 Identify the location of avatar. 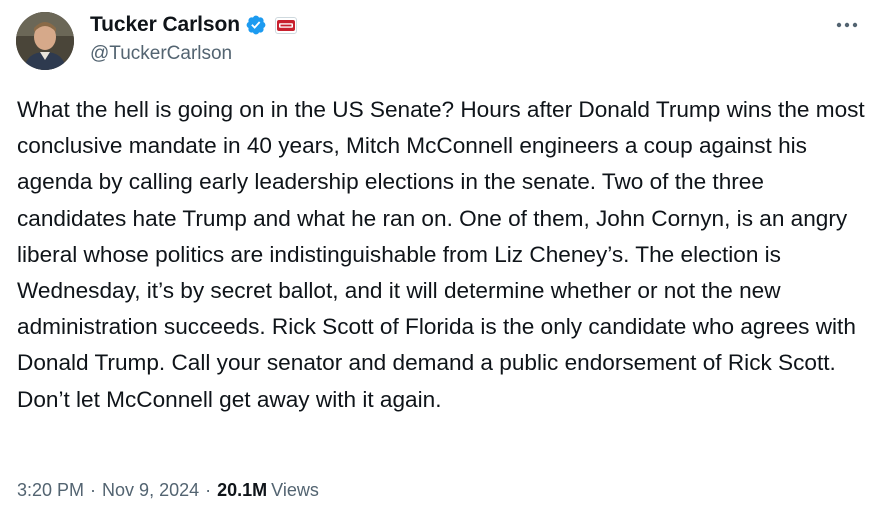
(45, 41).